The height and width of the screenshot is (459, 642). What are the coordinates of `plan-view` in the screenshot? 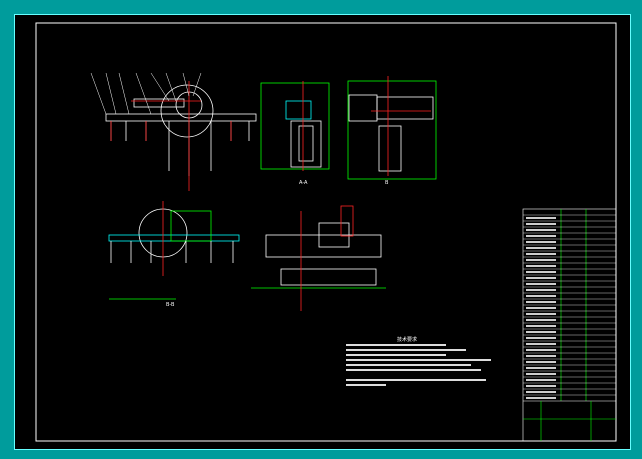 It's located at (318, 258).